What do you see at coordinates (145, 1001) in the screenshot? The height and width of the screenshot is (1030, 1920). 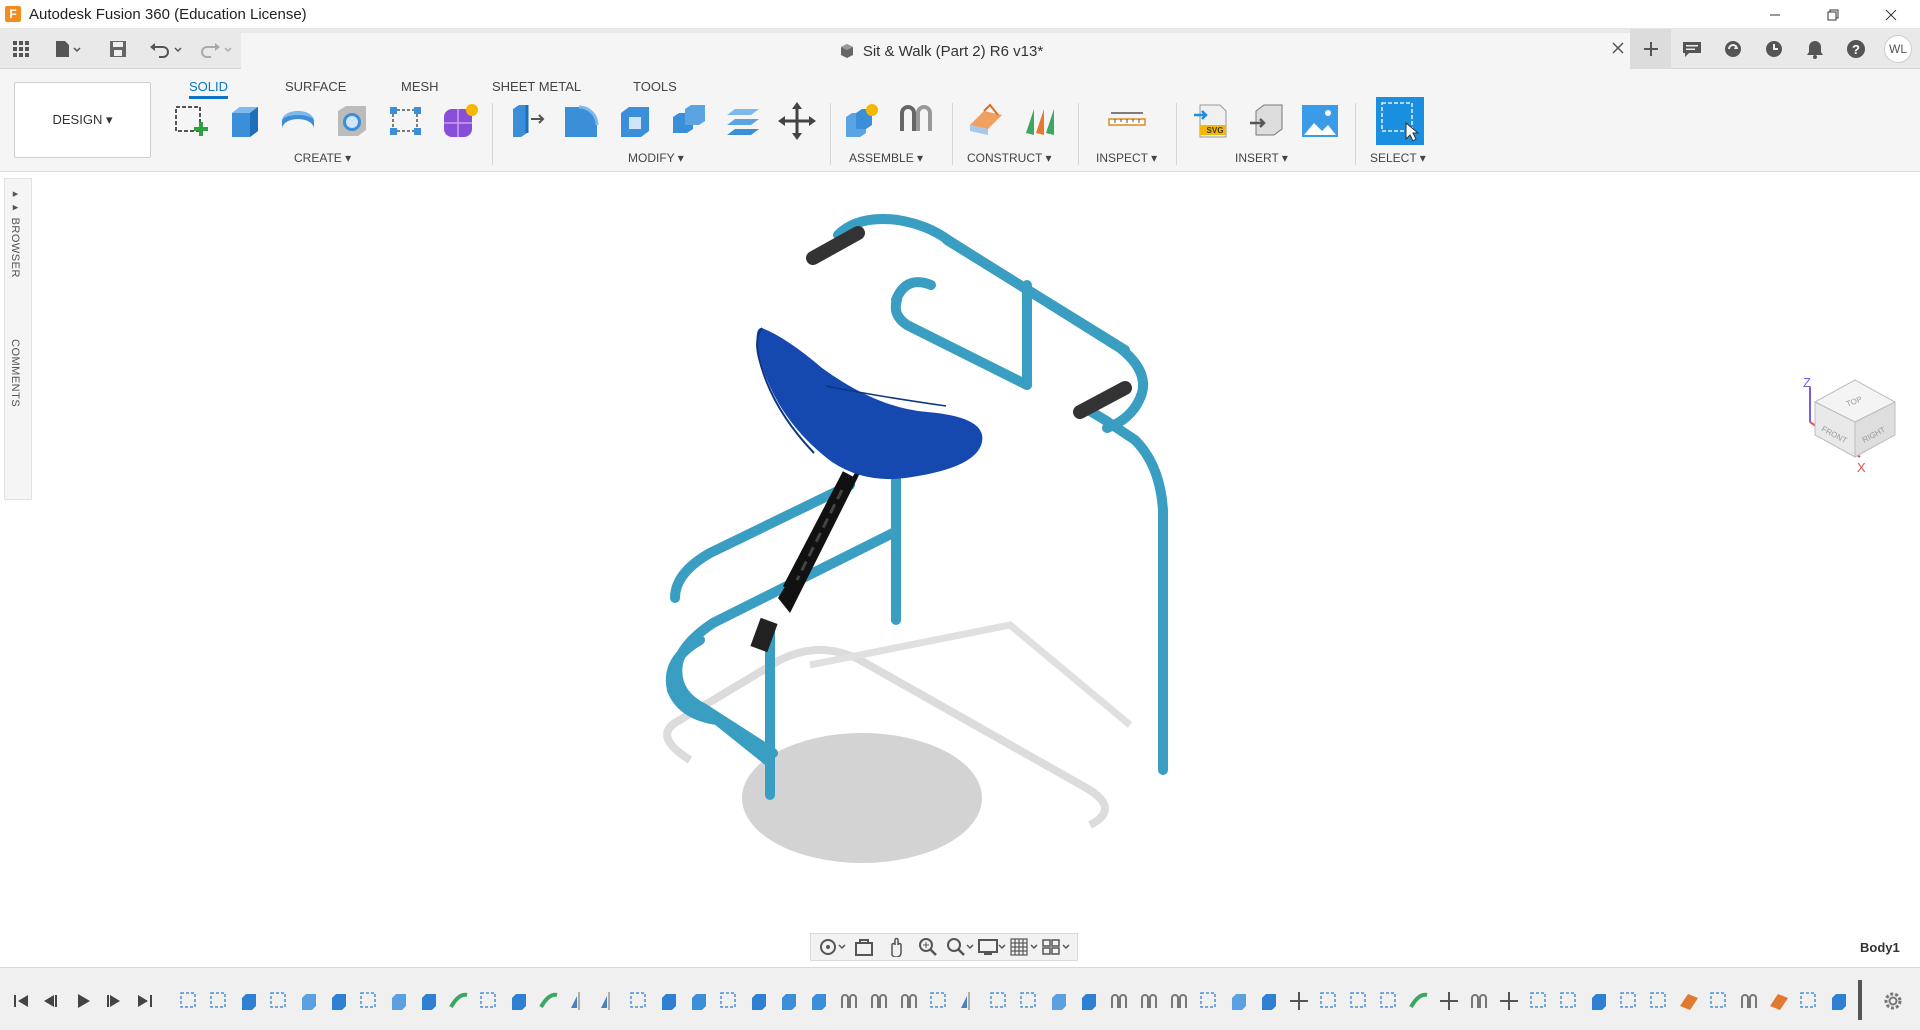 I see `timeline-last-button` at bounding box center [145, 1001].